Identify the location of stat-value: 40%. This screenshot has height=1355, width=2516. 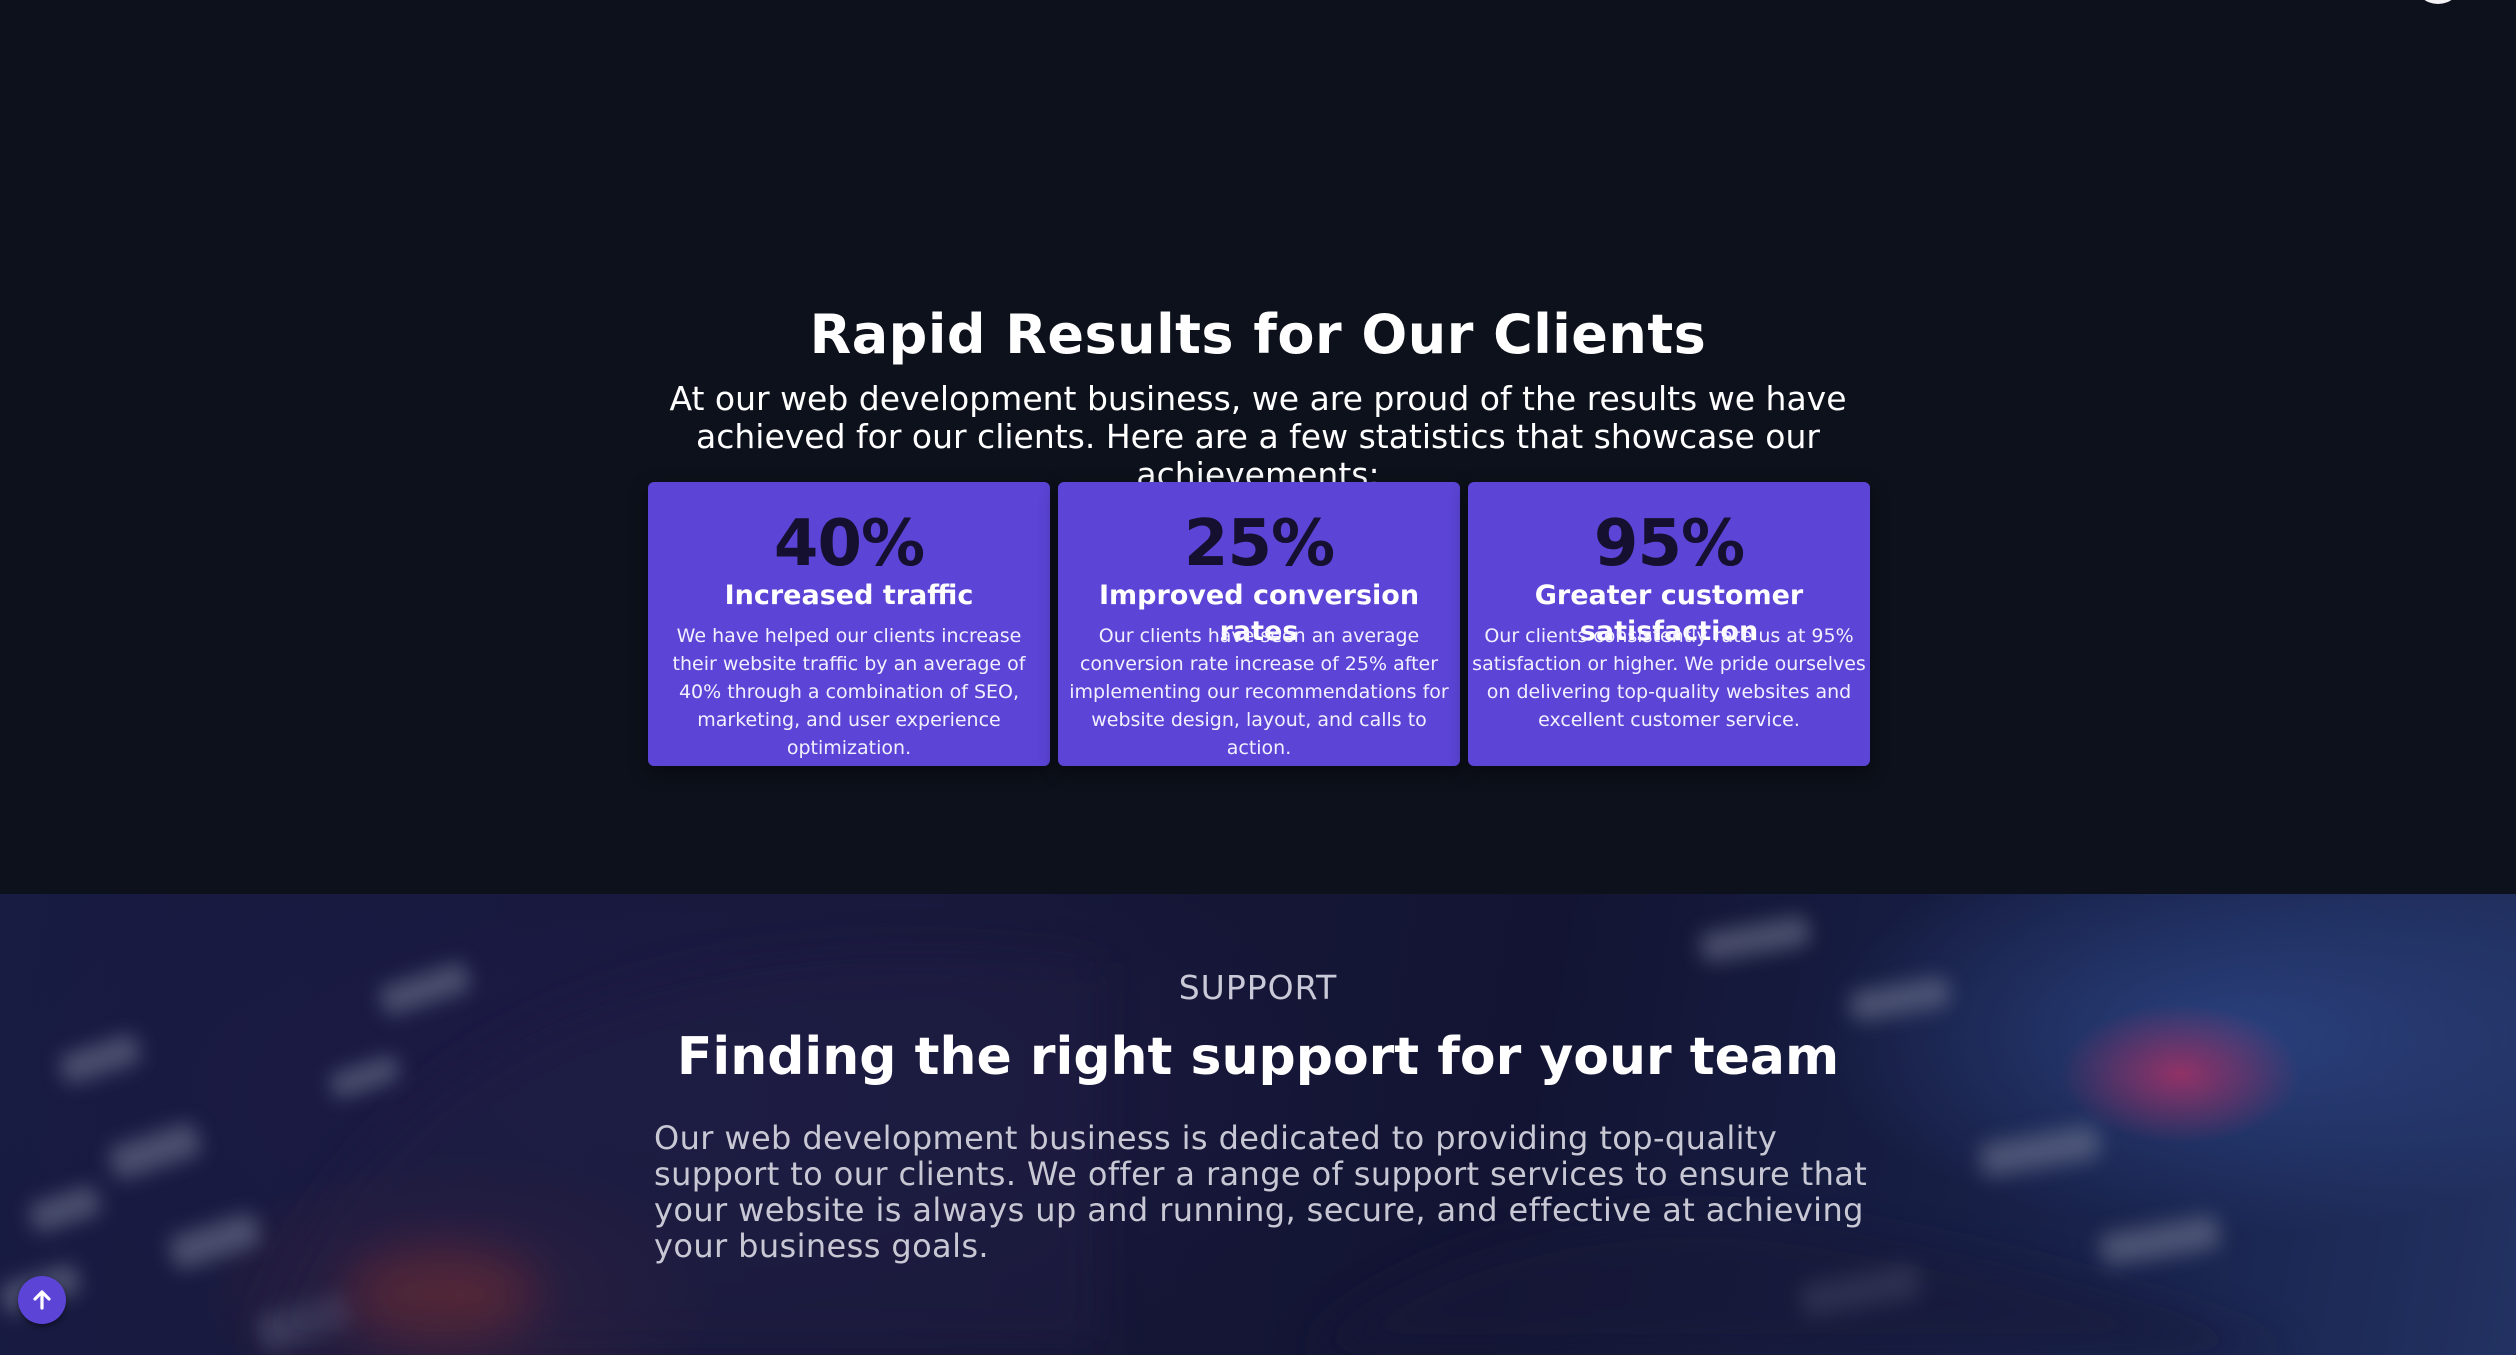
(849, 544).